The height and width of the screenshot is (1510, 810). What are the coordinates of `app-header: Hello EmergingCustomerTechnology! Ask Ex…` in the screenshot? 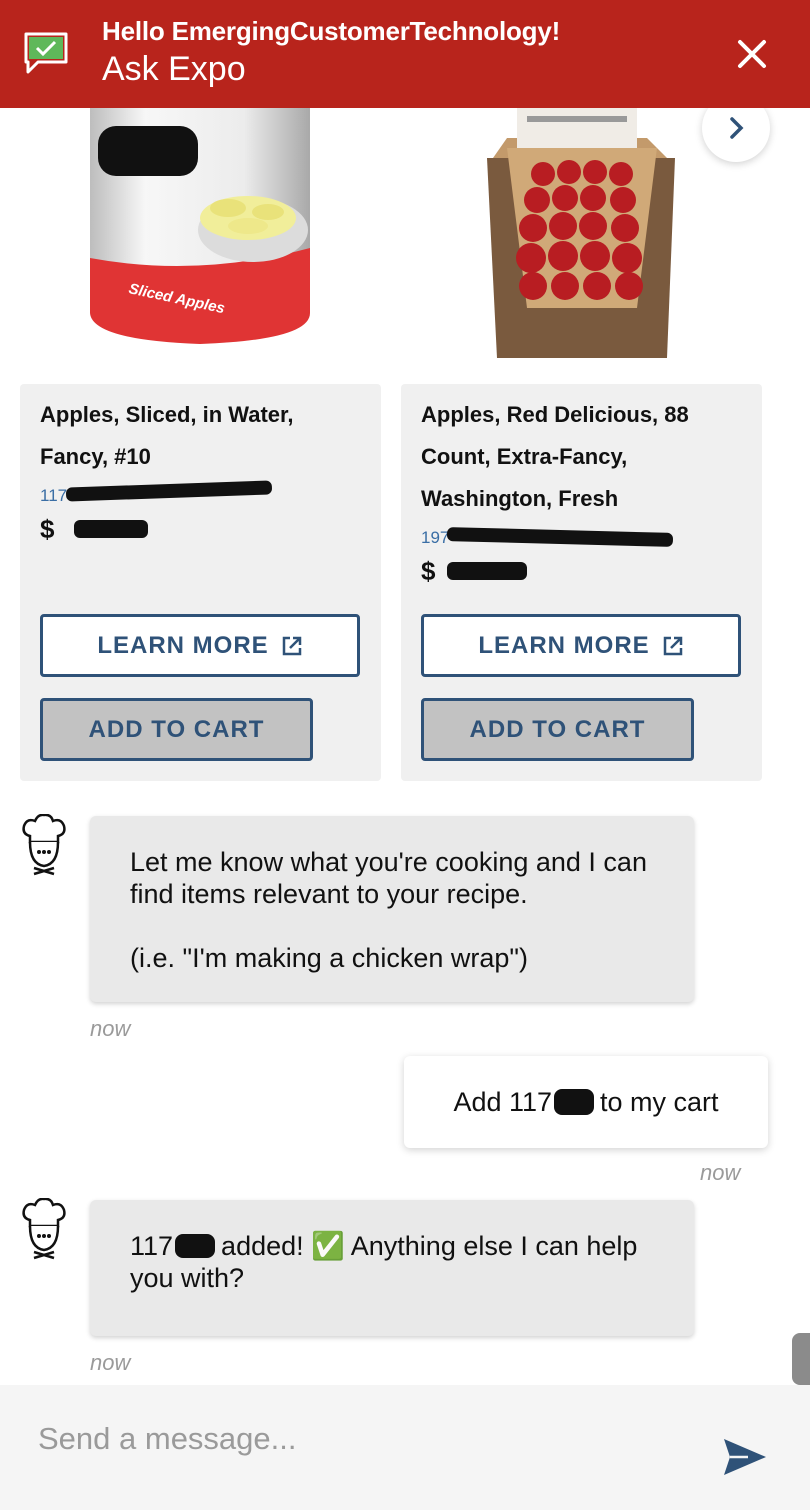 It's located at (405, 54).